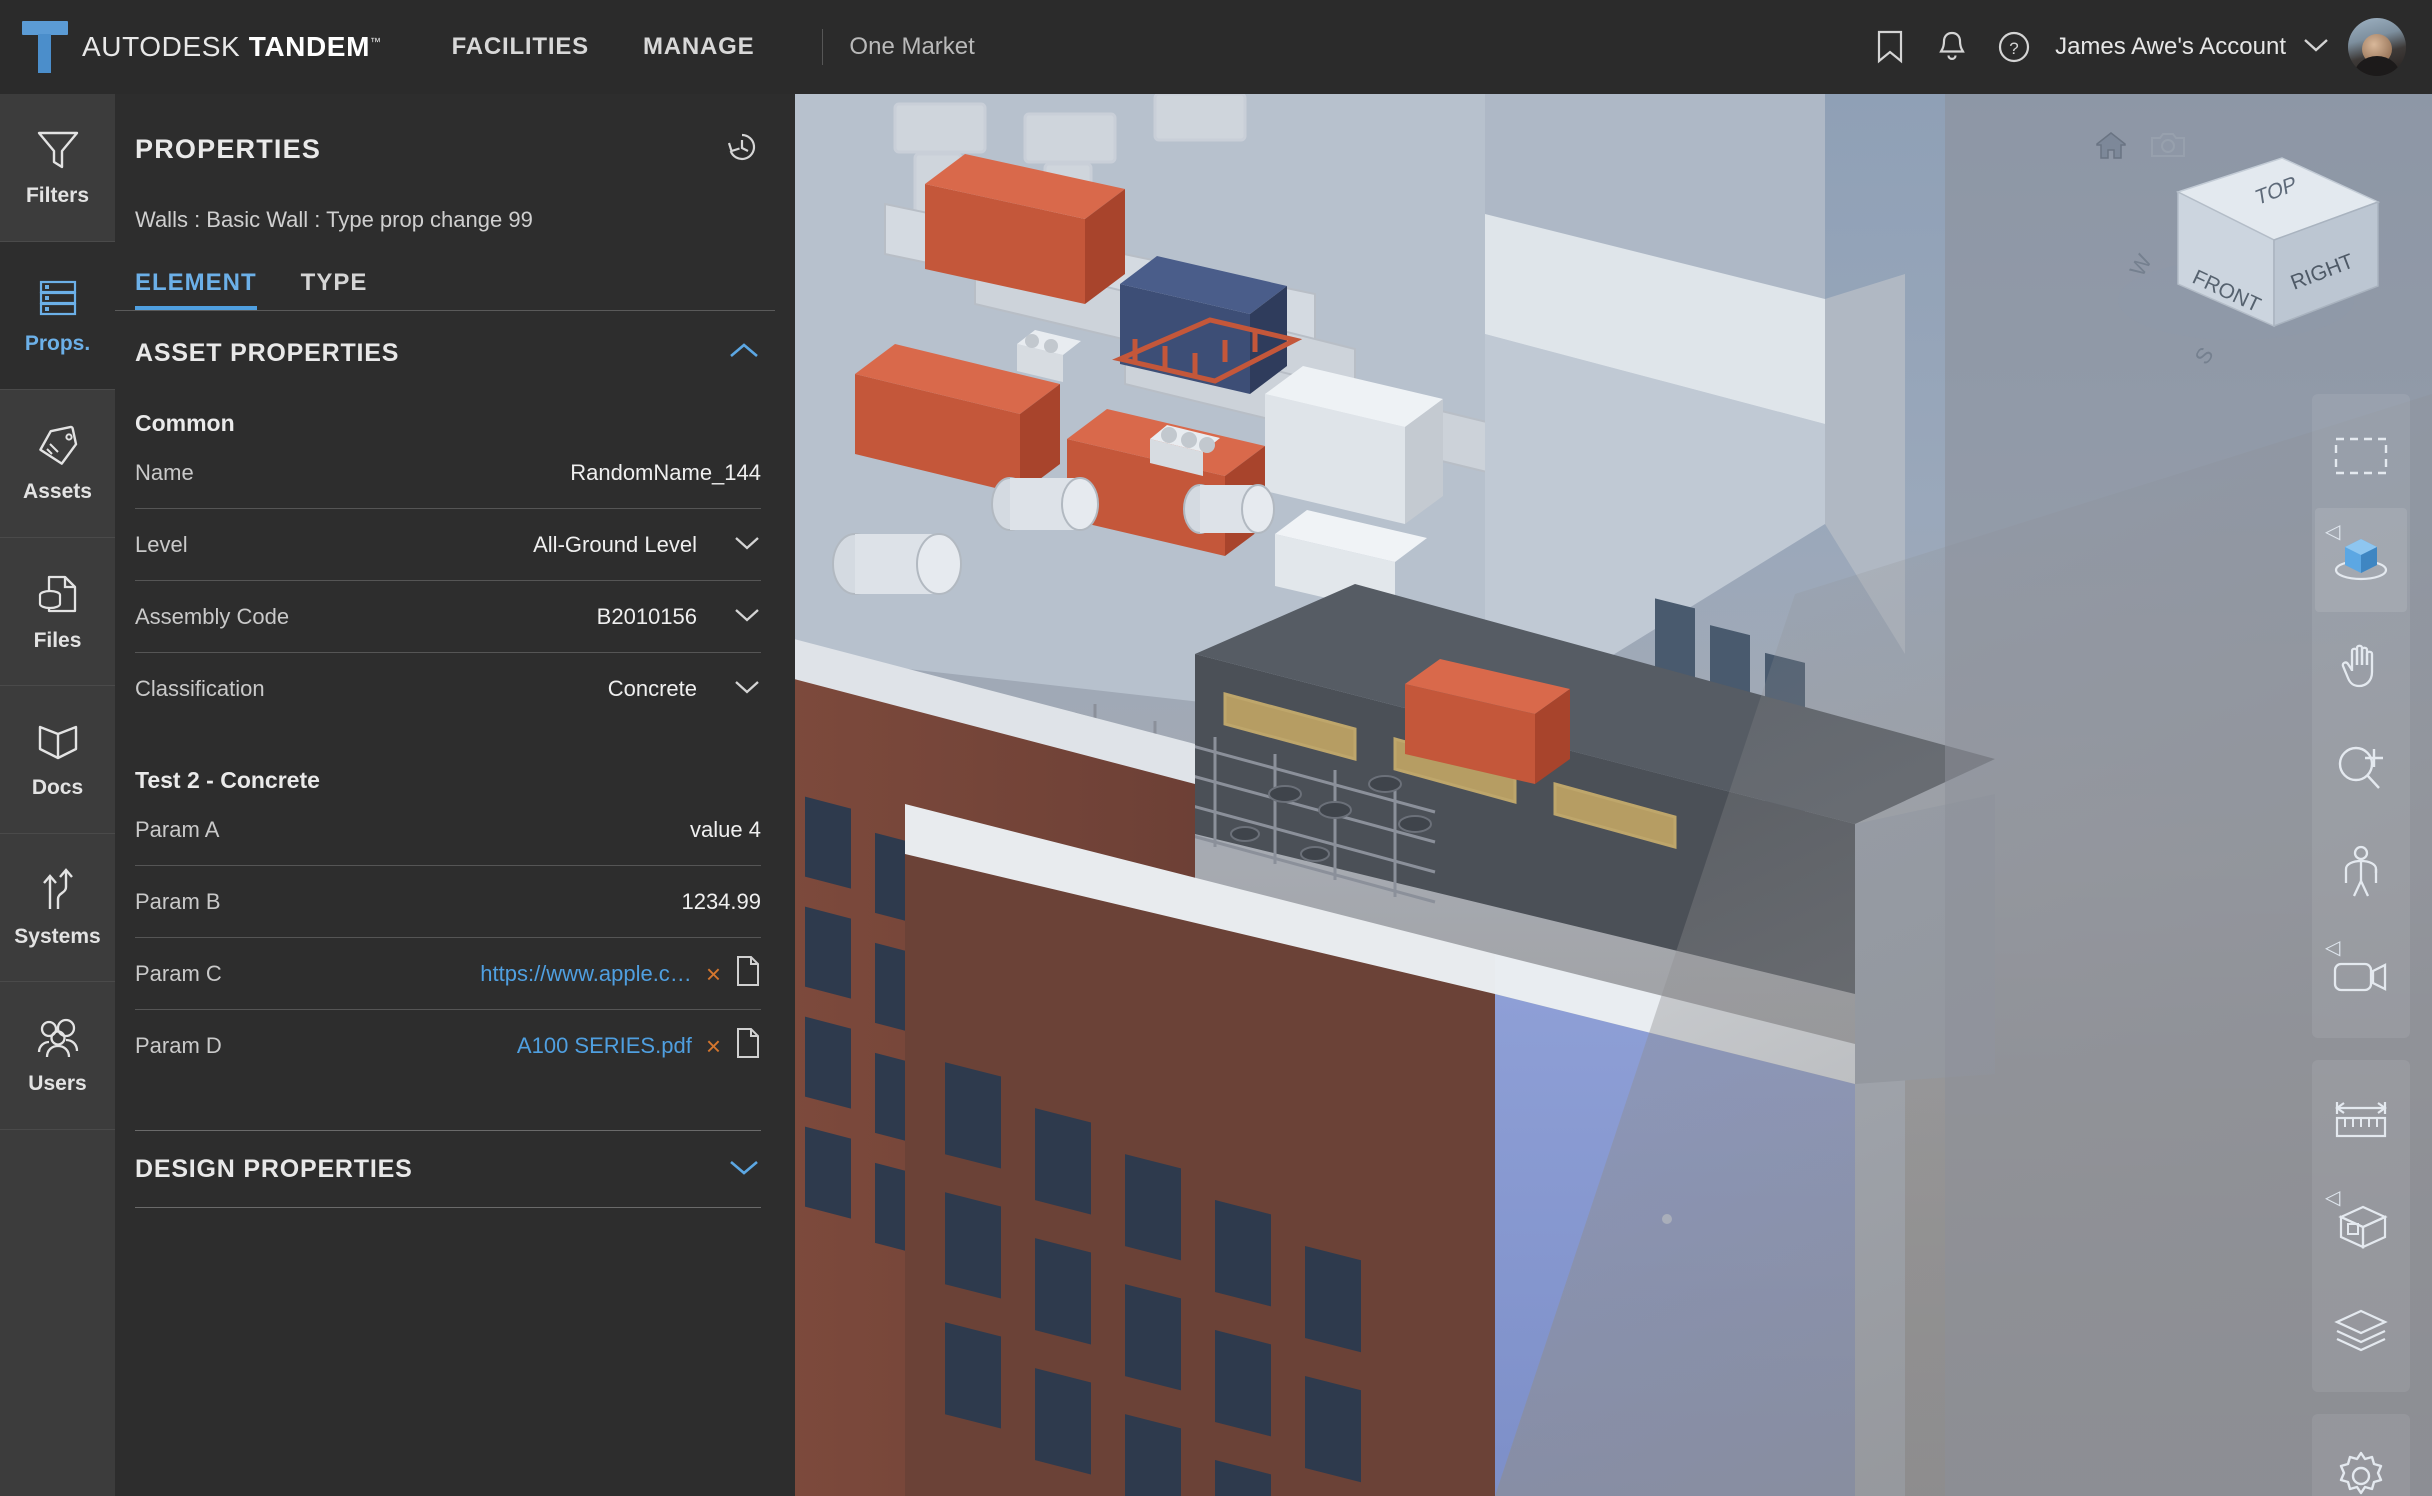  What do you see at coordinates (57, 464) in the screenshot?
I see `sidebar-item-assets: Assets` at bounding box center [57, 464].